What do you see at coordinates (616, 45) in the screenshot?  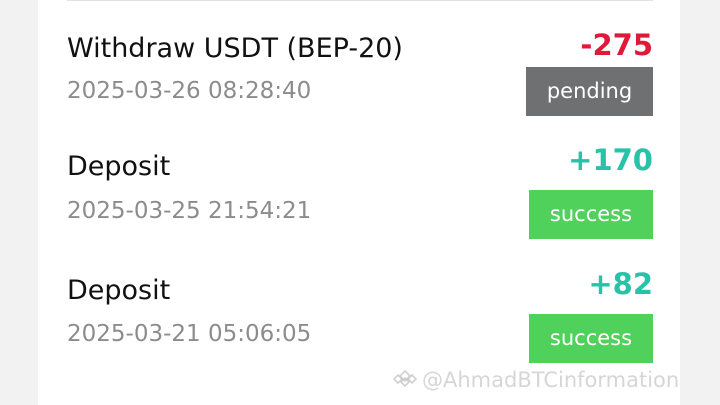 I see `transaction-amount: -275` at bounding box center [616, 45].